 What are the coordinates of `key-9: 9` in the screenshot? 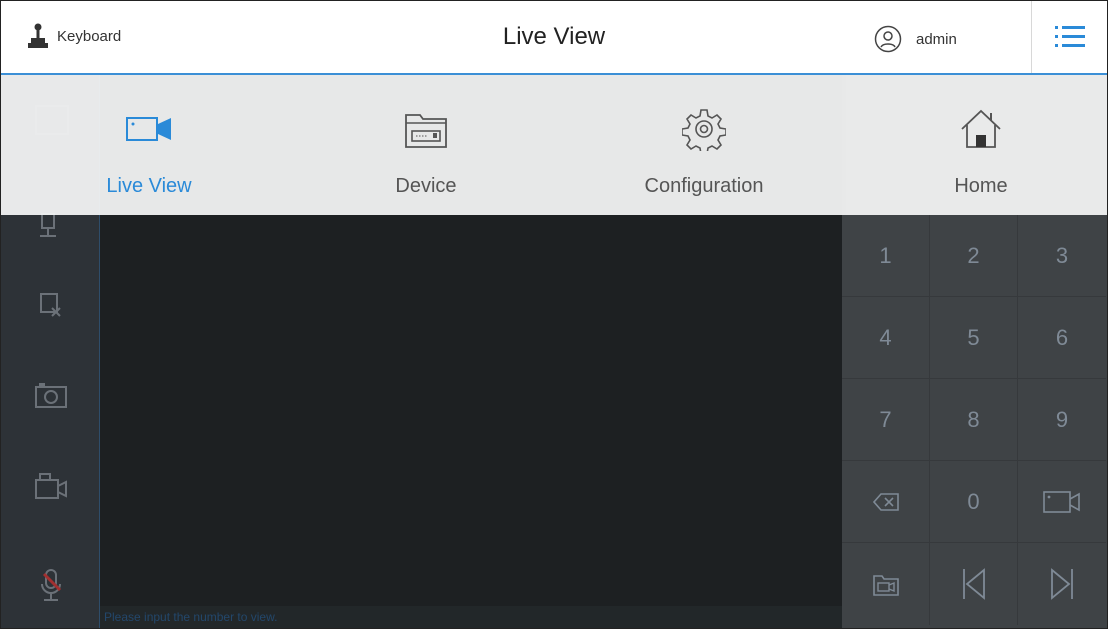 It's located at (1062, 420).